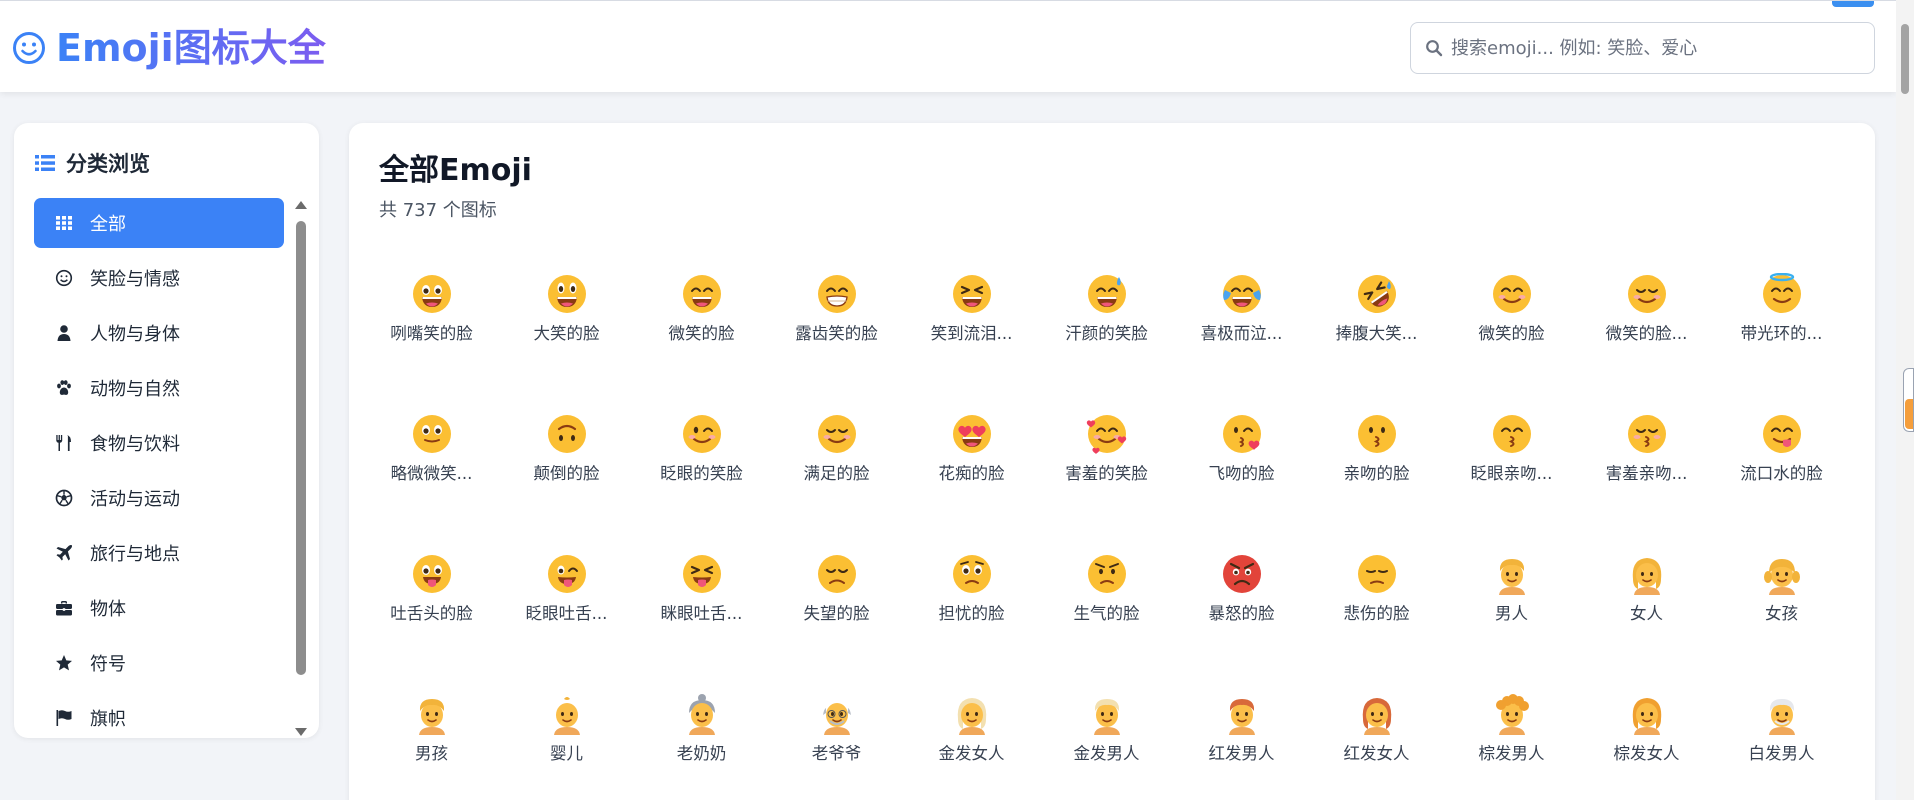  What do you see at coordinates (1376, 483) in the screenshot?
I see `emoji-card: 亲吻的脸` at bounding box center [1376, 483].